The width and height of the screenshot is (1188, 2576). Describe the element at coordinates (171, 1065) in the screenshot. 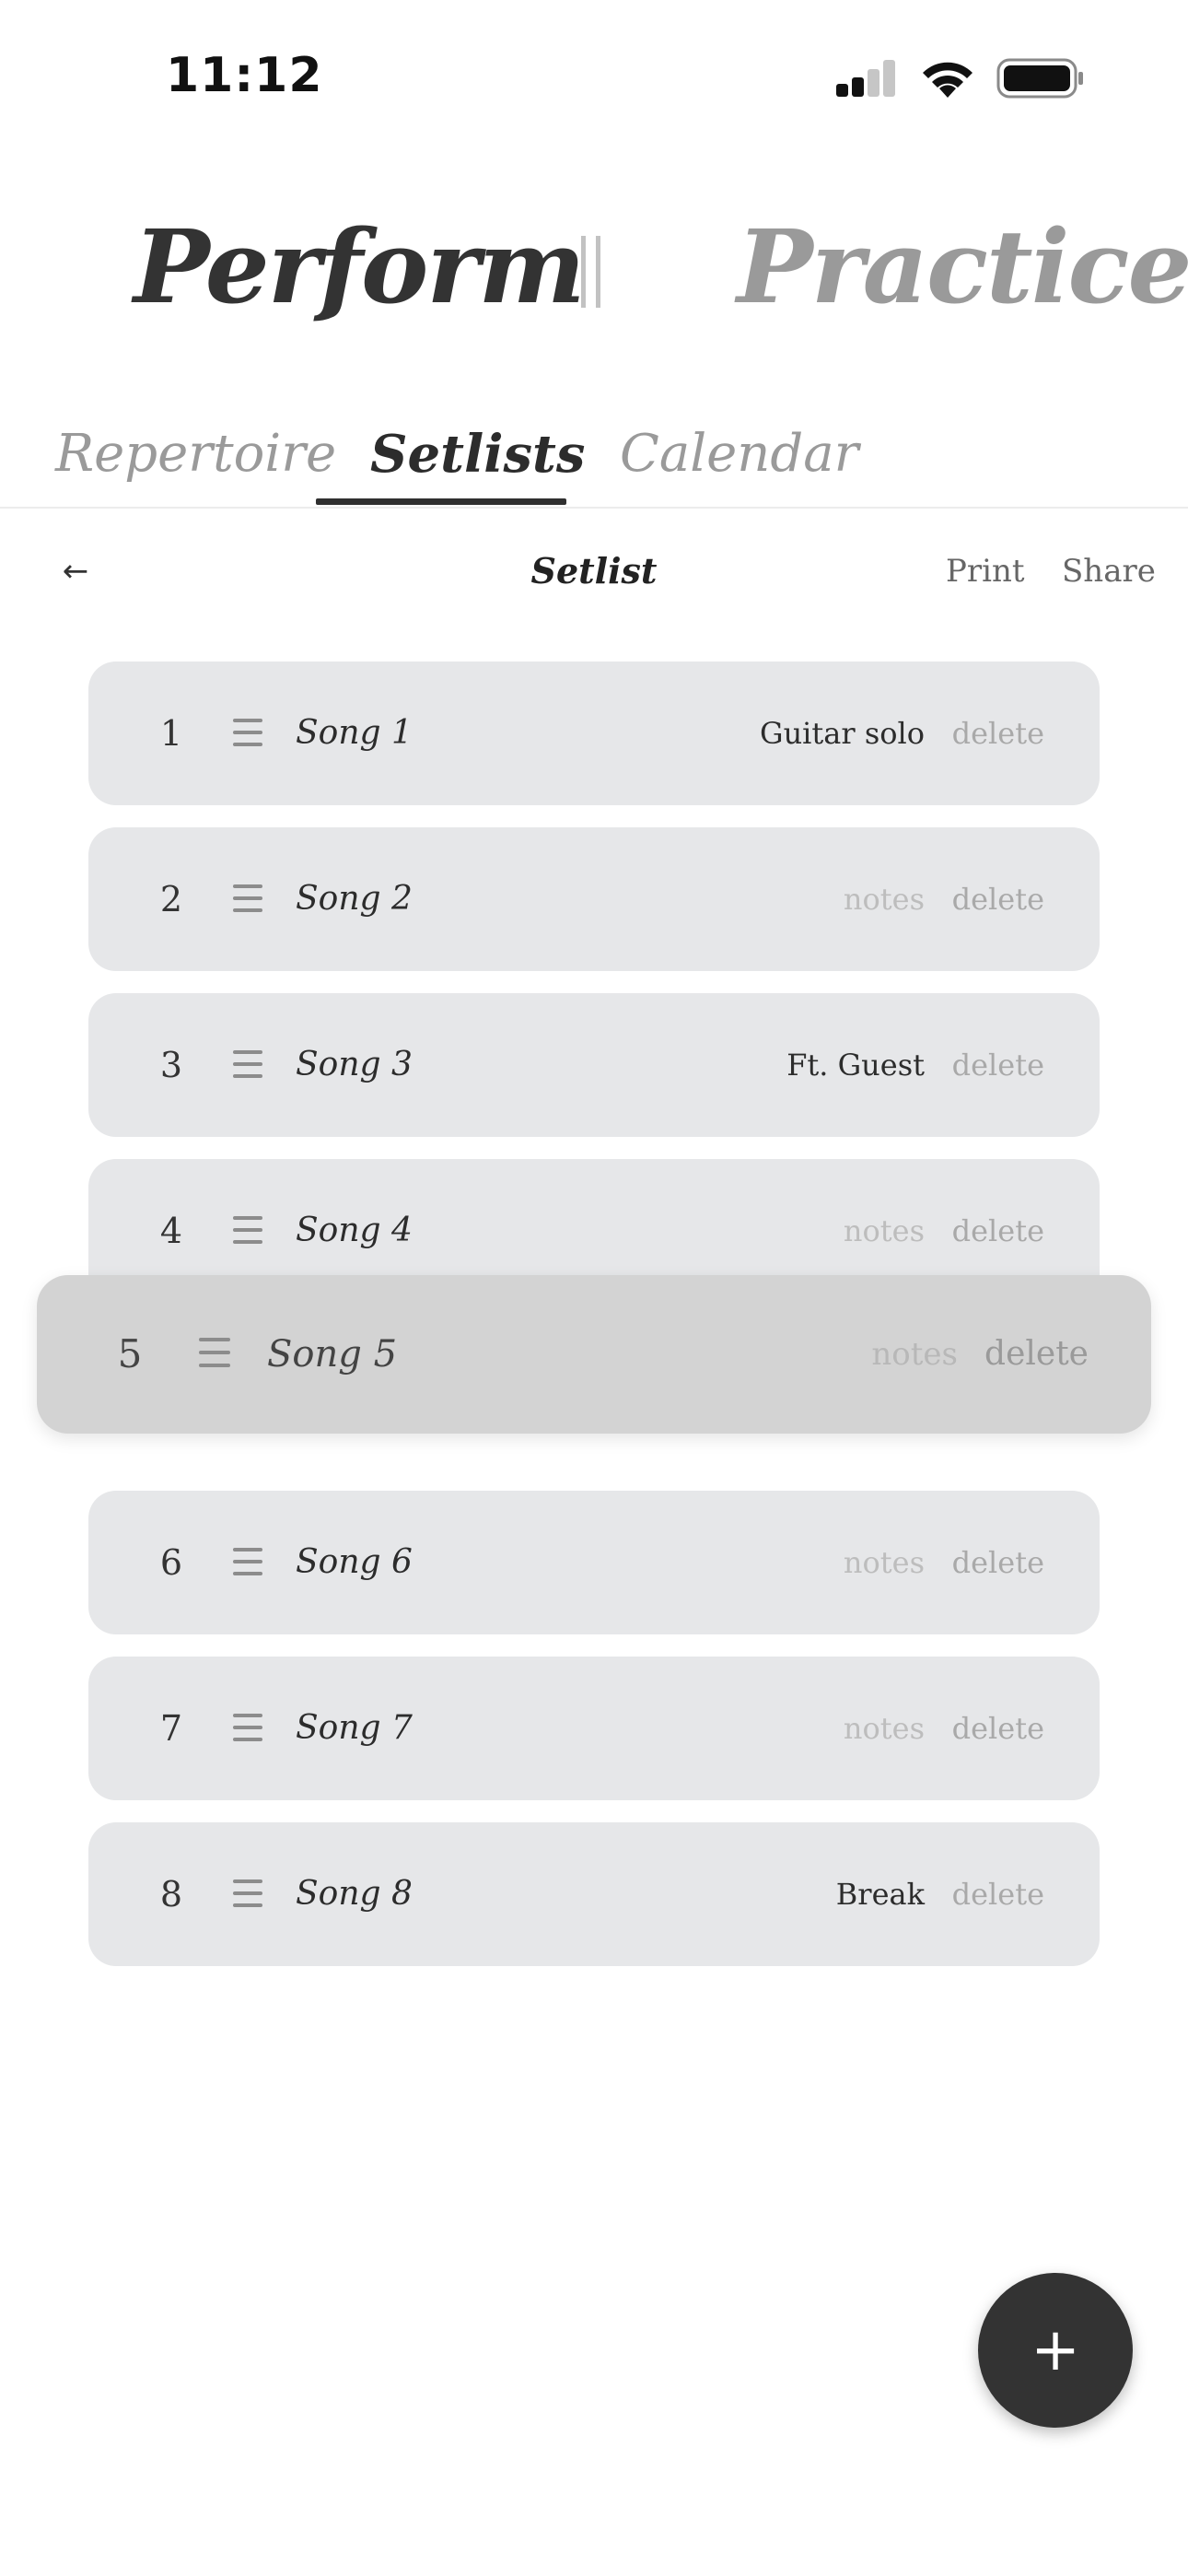

I see `song-number: 3` at that location.